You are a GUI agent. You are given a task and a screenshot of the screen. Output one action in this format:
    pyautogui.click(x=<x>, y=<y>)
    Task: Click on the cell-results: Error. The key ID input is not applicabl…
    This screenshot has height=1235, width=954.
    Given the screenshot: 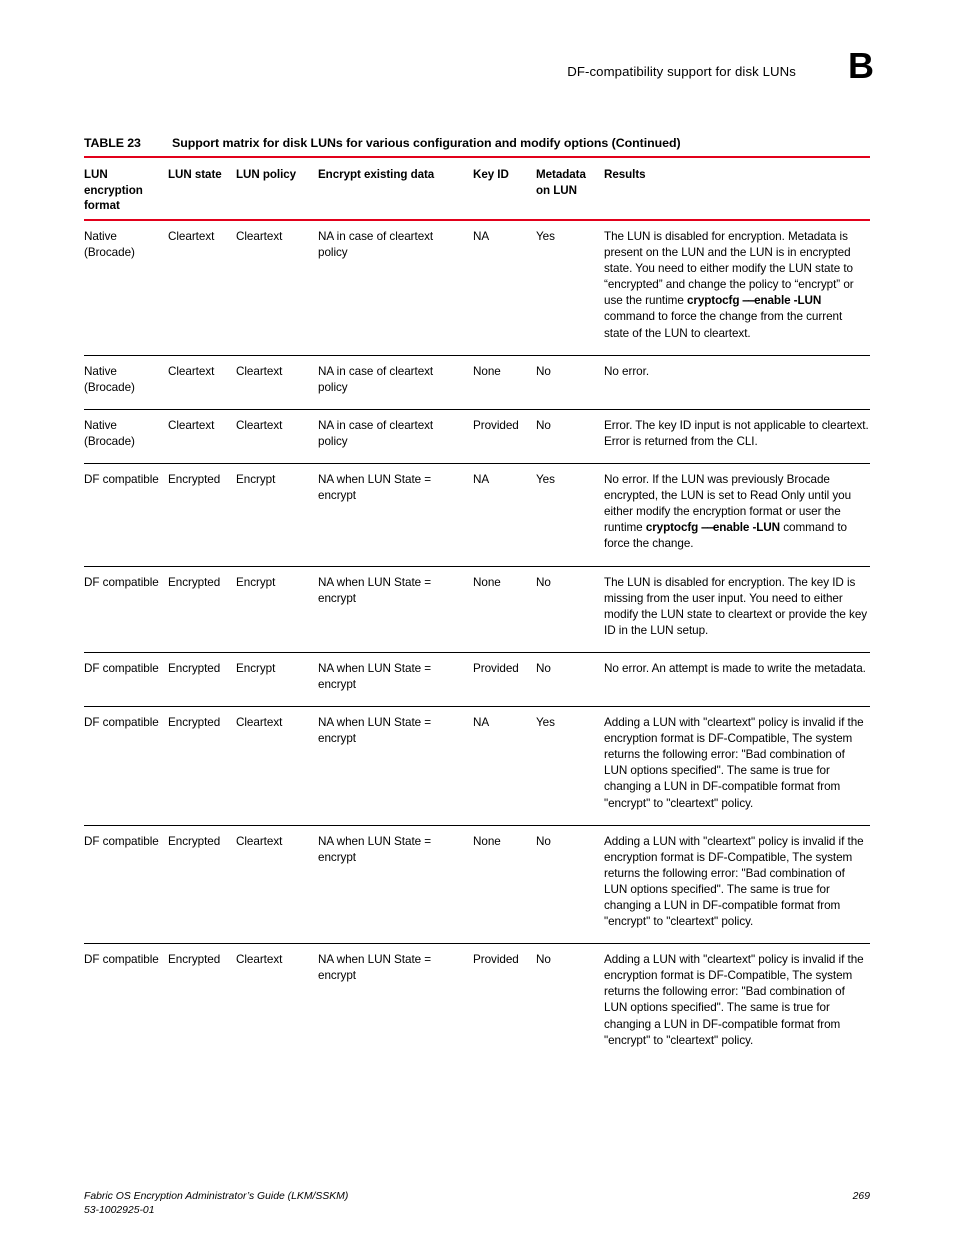 What is the action you would take?
    pyautogui.click(x=737, y=436)
    